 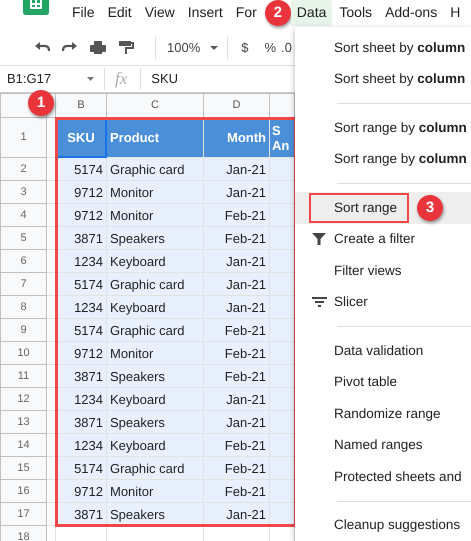 I want to click on formula-value: SKU, so click(x=164, y=79).